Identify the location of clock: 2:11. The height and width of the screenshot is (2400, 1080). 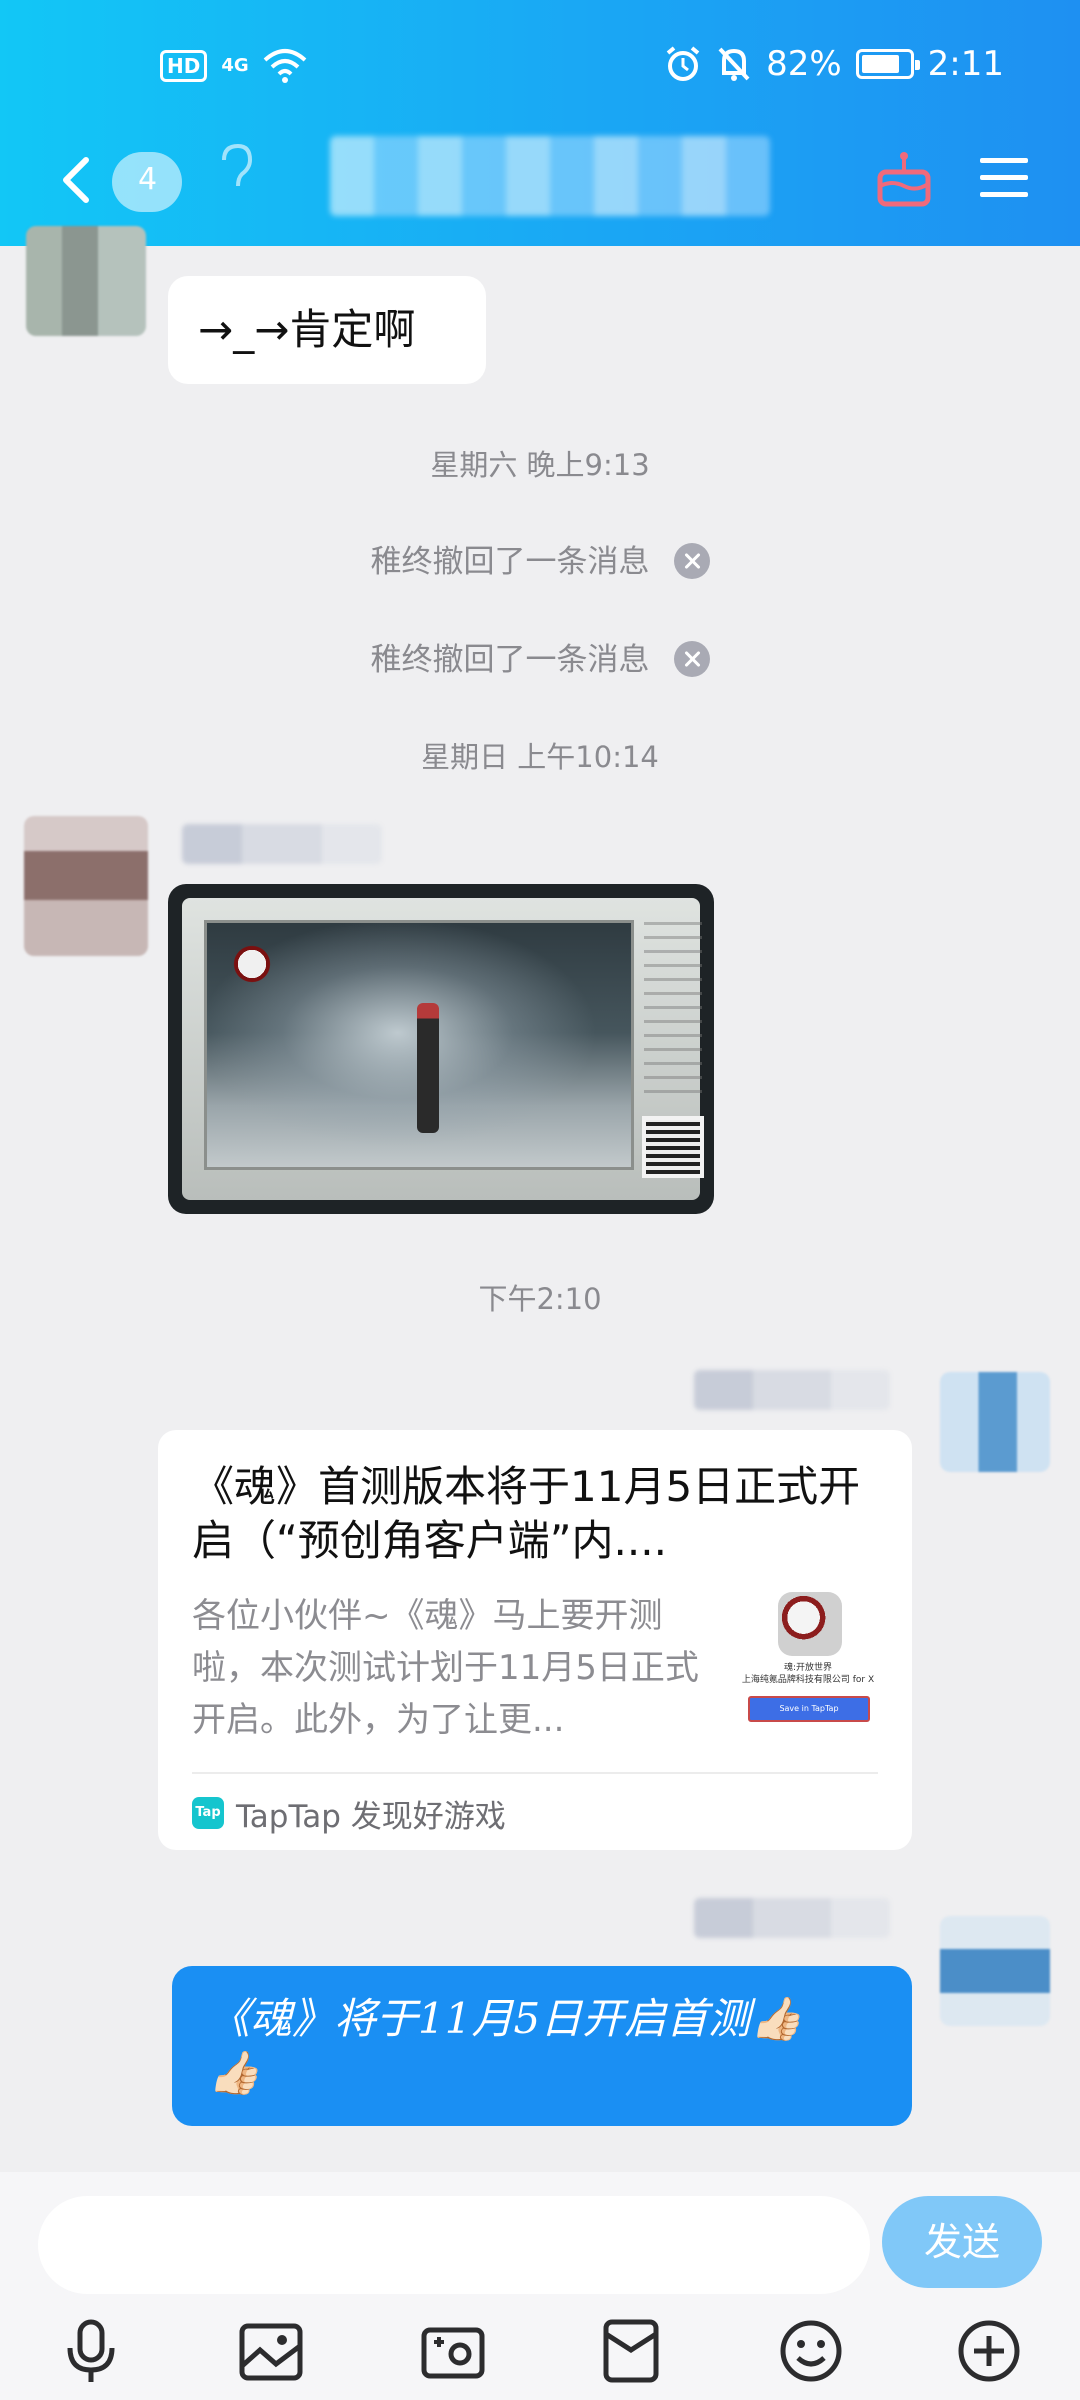
(965, 64).